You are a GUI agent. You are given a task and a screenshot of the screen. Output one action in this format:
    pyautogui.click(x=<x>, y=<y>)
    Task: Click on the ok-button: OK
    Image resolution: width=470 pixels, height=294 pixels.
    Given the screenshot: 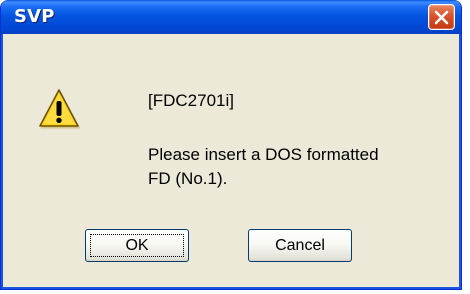 What is the action you would take?
    pyautogui.click(x=137, y=245)
    